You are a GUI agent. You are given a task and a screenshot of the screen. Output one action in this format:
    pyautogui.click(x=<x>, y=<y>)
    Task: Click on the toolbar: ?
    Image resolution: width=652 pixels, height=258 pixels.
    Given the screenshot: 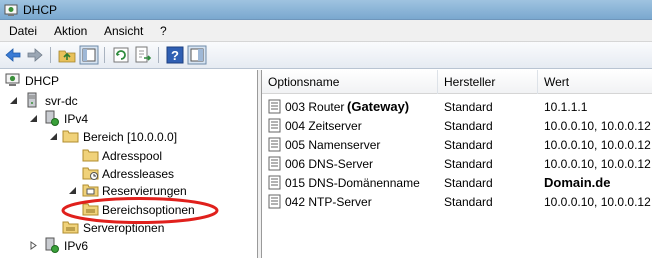 What is the action you would take?
    pyautogui.click(x=326, y=55)
    